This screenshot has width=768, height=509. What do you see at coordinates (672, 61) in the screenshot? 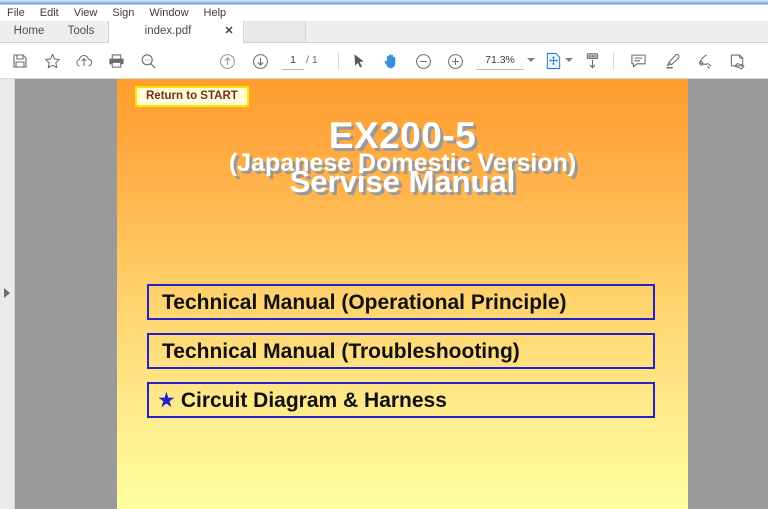
I see `highlight-icon` at bounding box center [672, 61].